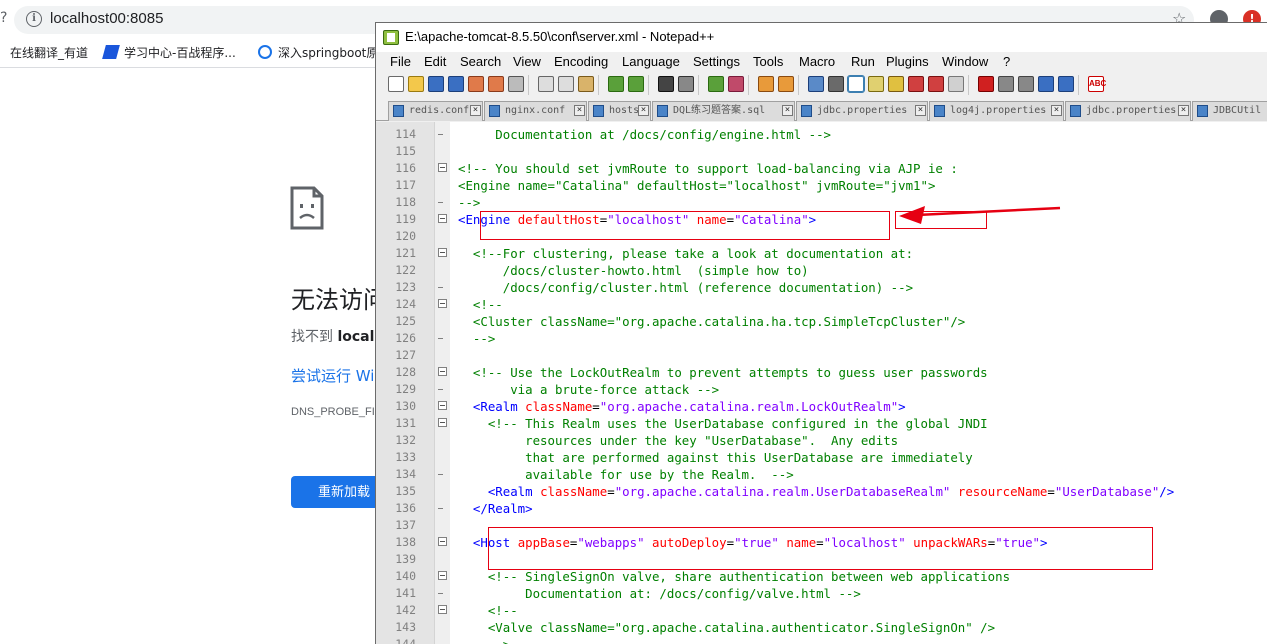 The height and width of the screenshot is (644, 1267). Describe the element at coordinates (480, 61) in the screenshot. I see `menu-search: Search` at that location.